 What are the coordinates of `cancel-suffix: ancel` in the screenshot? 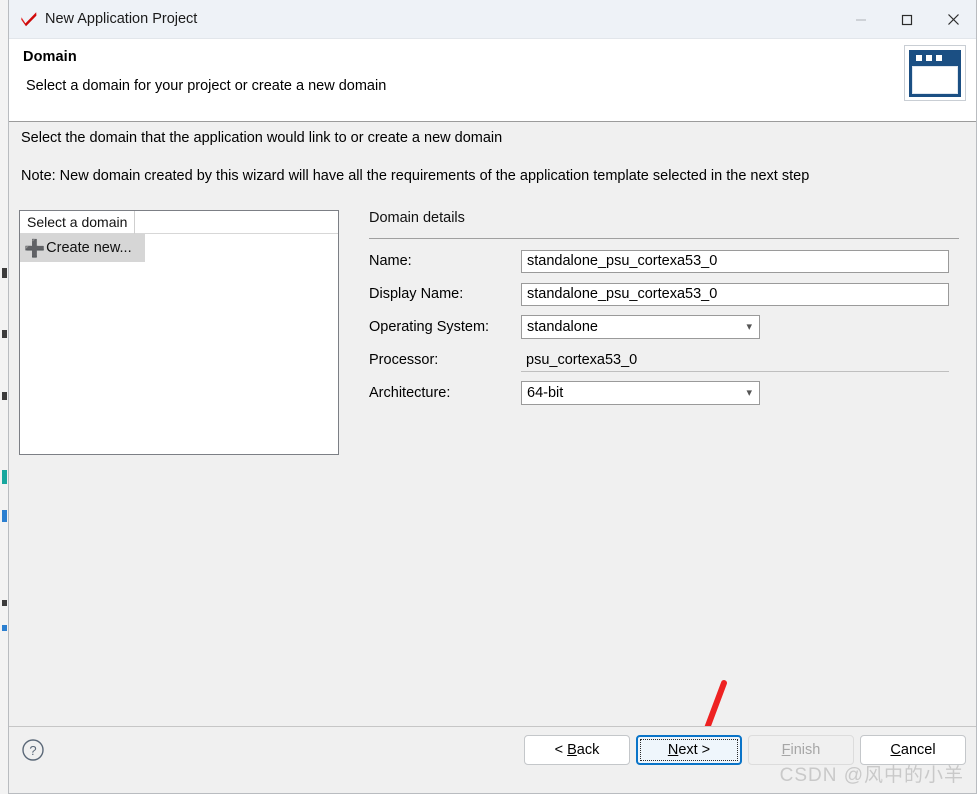 It's located at (918, 750).